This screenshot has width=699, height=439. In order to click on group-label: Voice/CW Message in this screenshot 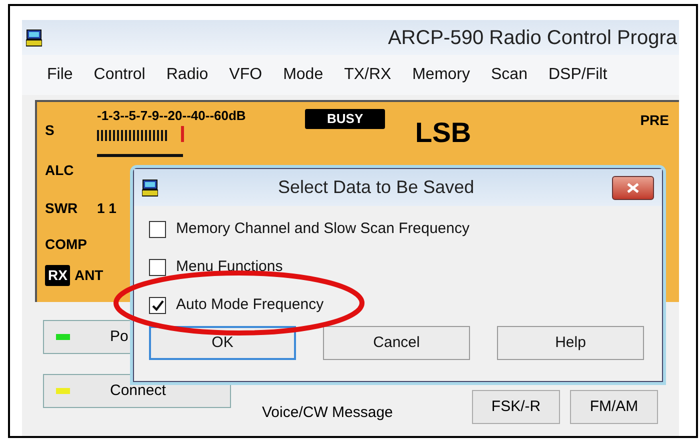, I will do `click(327, 413)`.